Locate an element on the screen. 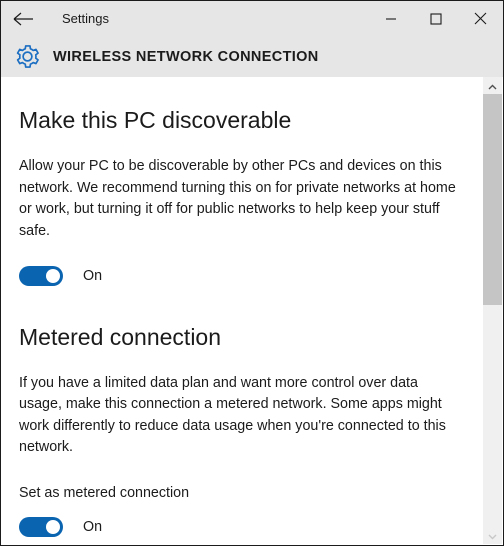 This screenshot has width=504, height=546. metered-toggle-label: On is located at coordinates (93, 526).